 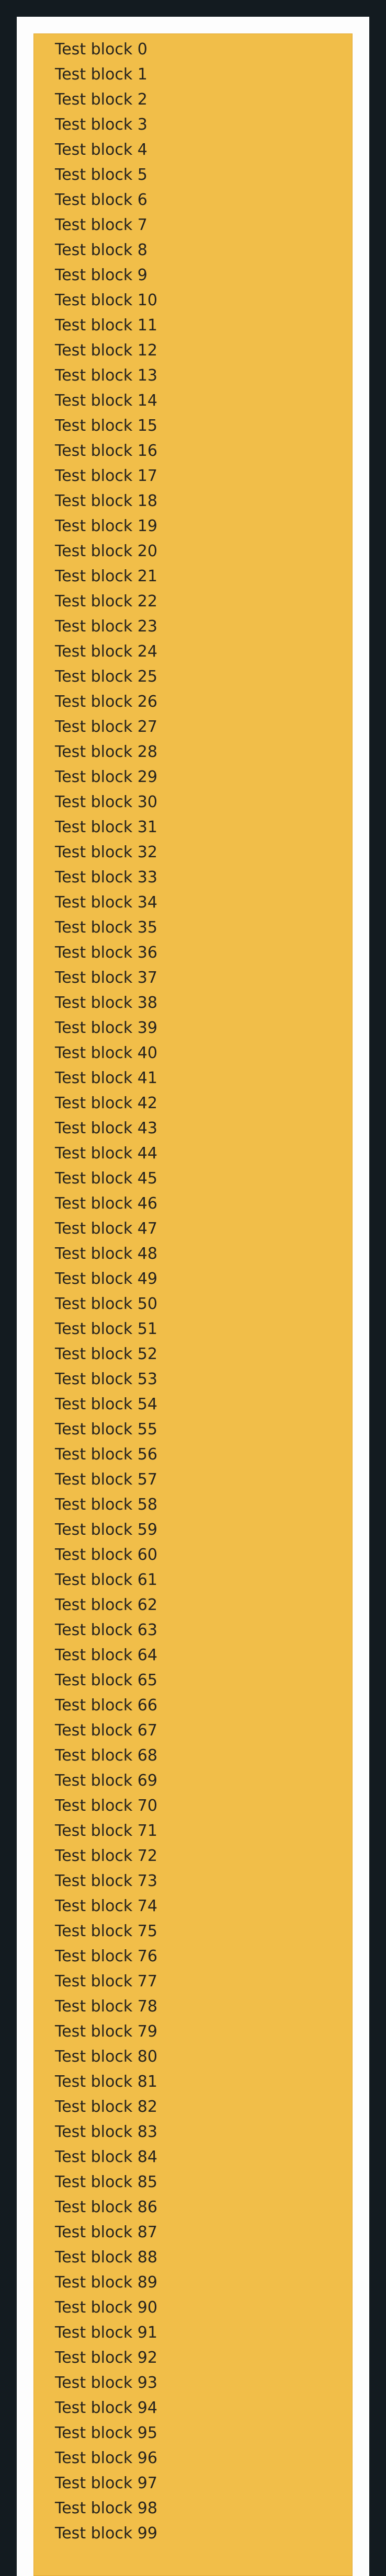 I want to click on list-item: Test block 35, so click(x=106, y=927).